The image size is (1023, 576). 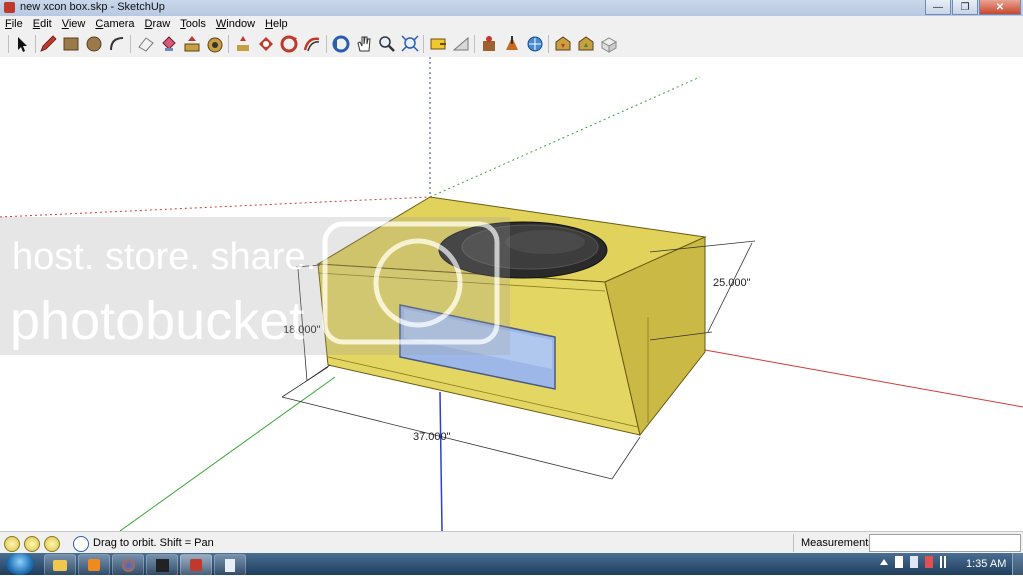 I want to click on follow-me-icon, so click(x=215, y=44).